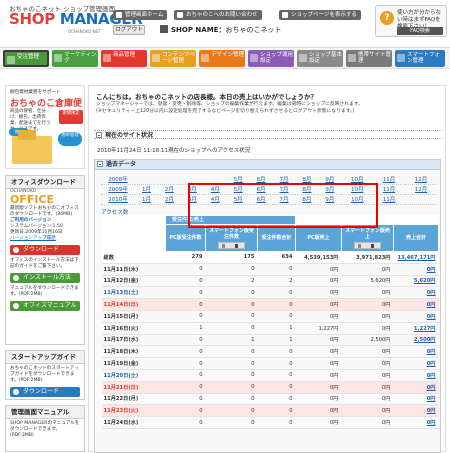  Describe the element at coordinates (218, 15) in the screenshot. I see `contact-button: おちゃのこへのお問い合わせ` at that location.